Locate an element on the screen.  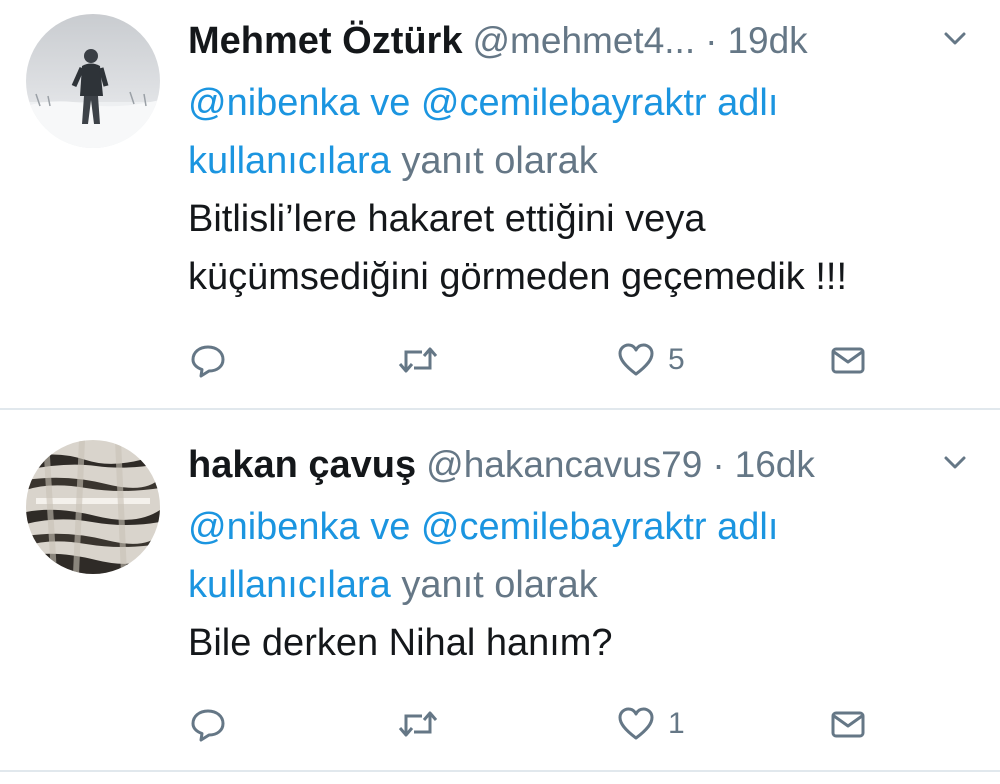
like-count: 1 is located at coordinates (676, 723).